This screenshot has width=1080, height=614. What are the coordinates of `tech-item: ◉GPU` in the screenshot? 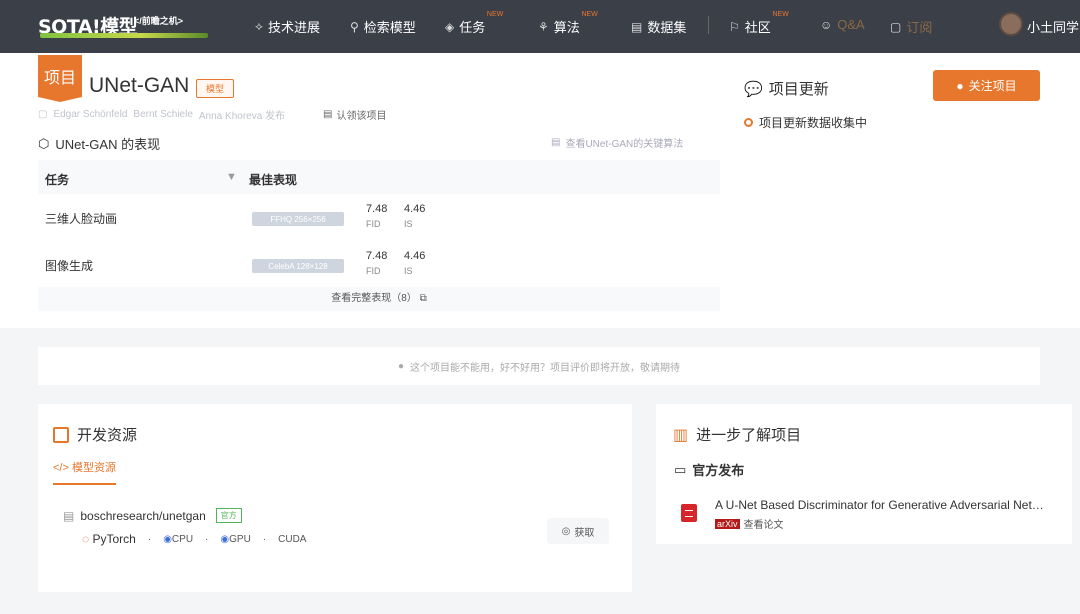 It's located at (235, 539).